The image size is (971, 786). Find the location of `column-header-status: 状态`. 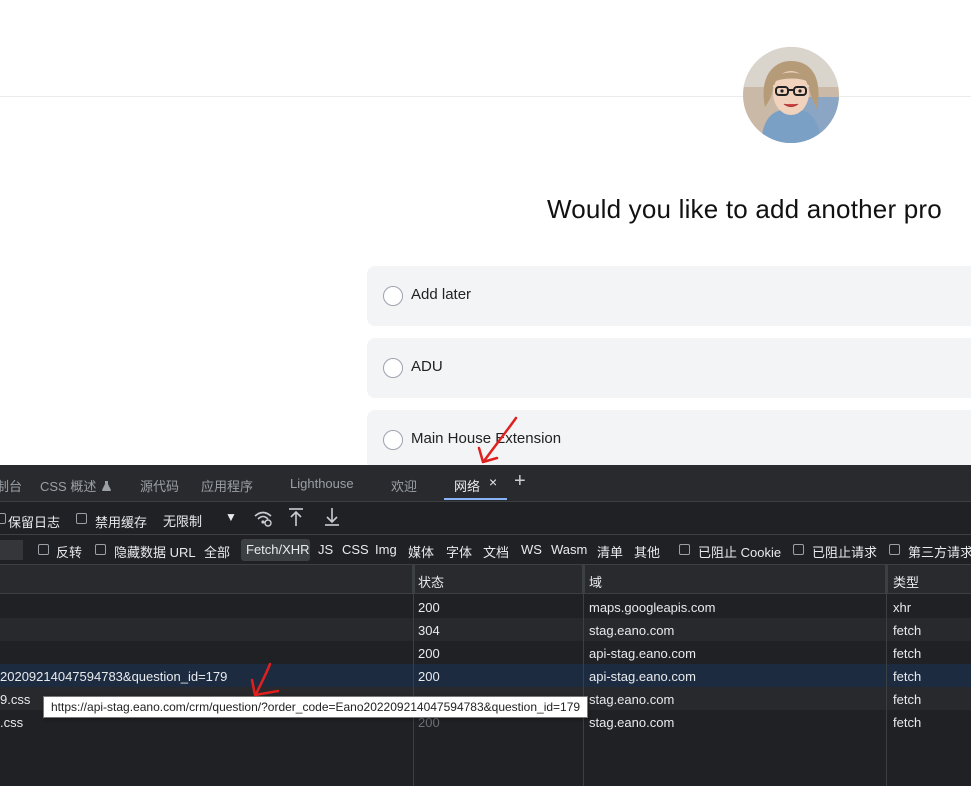

column-header-status: 状态 is located at coordinates (431, 581).